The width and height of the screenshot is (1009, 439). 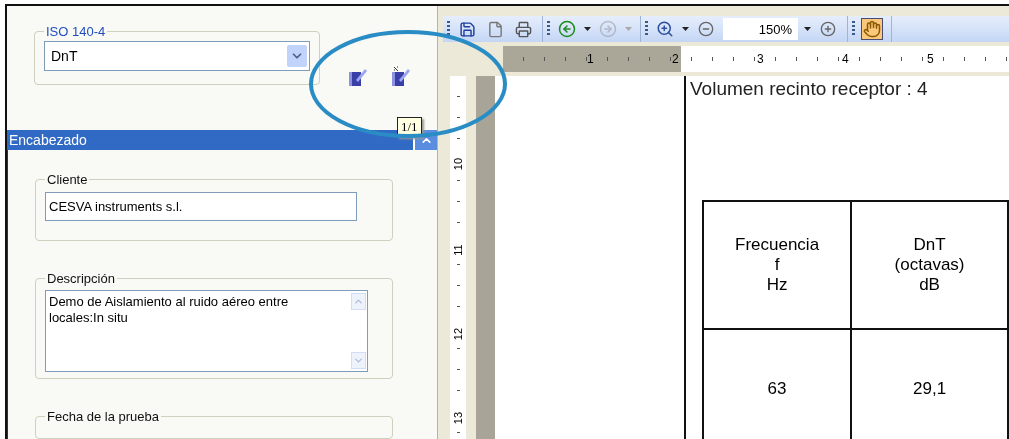 What do you see at coordinates (809, 89) in the screenshot?
I see `document-heading: Volumen recinto receptor : 4` at bounding box center [809, 89].